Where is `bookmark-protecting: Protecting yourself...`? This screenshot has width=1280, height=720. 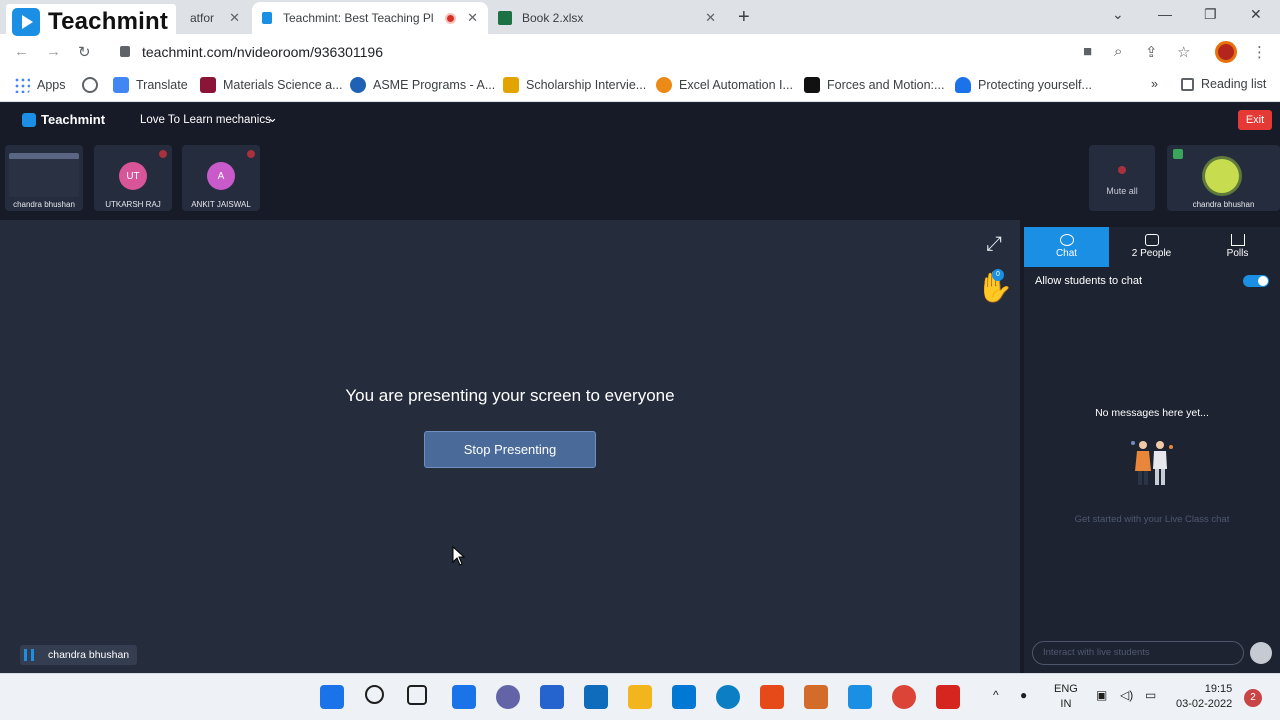
bookmark-protecting: Protecting yourself... is located at coordinates (1023, 85).